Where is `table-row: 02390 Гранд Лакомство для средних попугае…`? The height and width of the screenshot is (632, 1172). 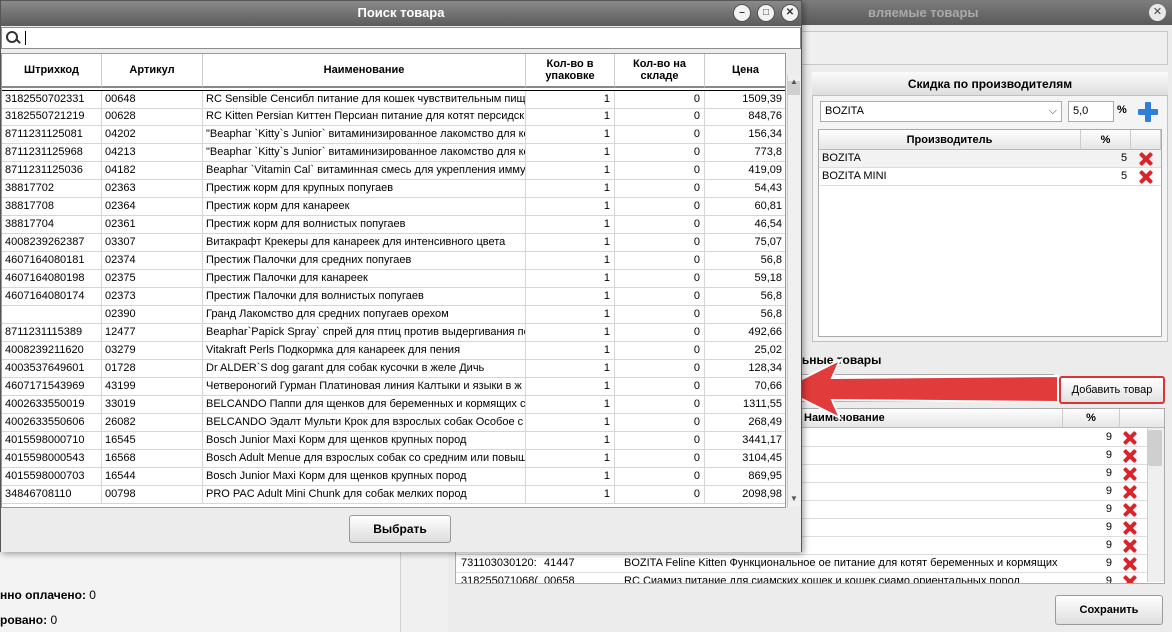 table-row: 02390 Гранд Лакомство для средних попугае… is located at coordinates (393, 315).